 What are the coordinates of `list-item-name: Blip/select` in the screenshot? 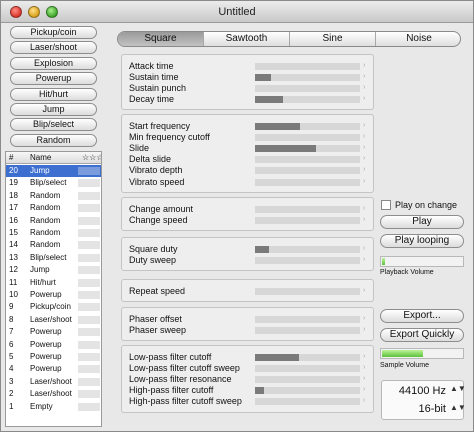 It's located at (48, 257).